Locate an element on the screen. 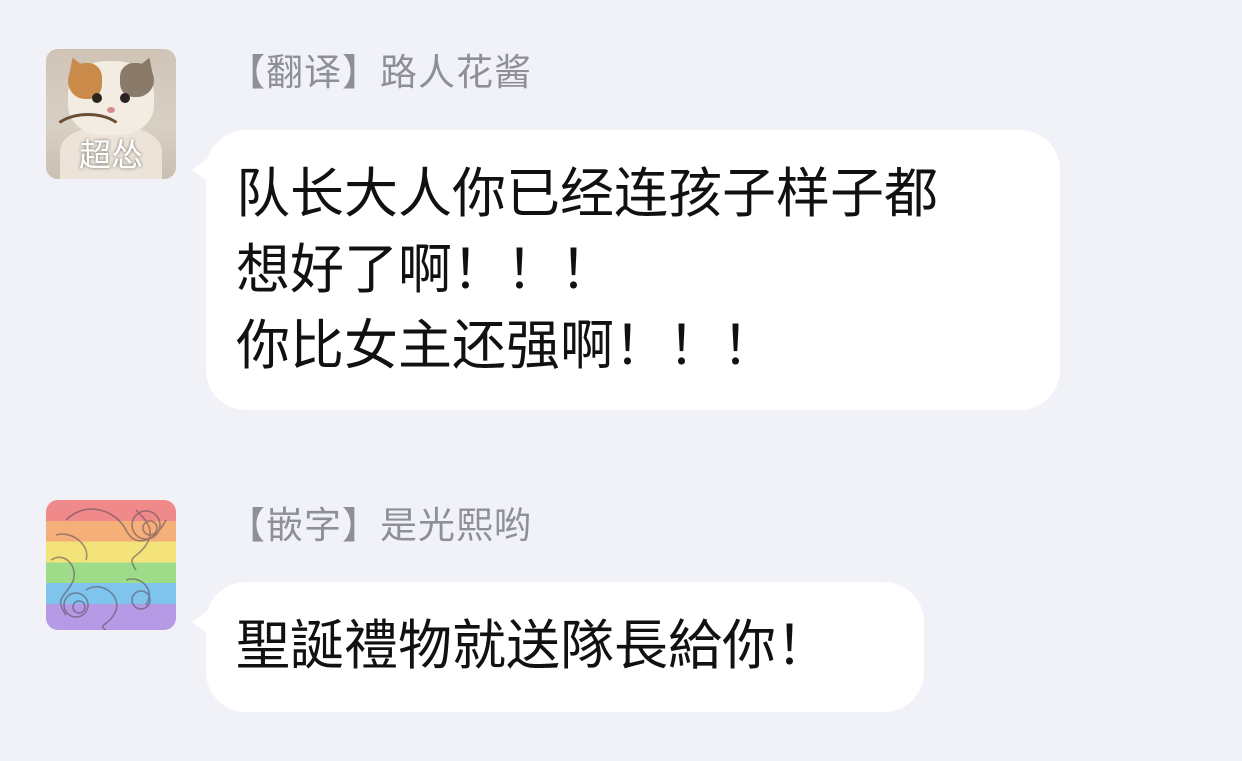  cat-eye-right is located at coordinates (125, 98).